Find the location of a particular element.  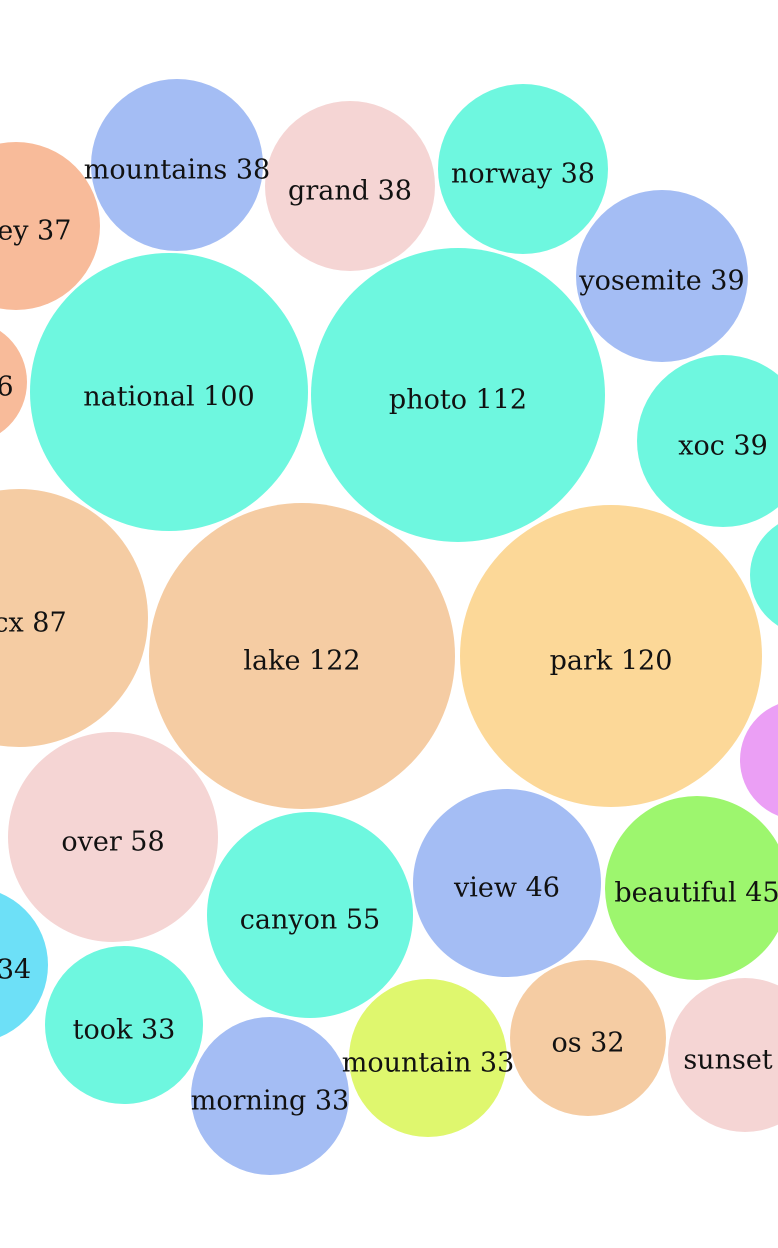

bubble-label-mountains: mountains 38 is located at coordinates (177, 170).